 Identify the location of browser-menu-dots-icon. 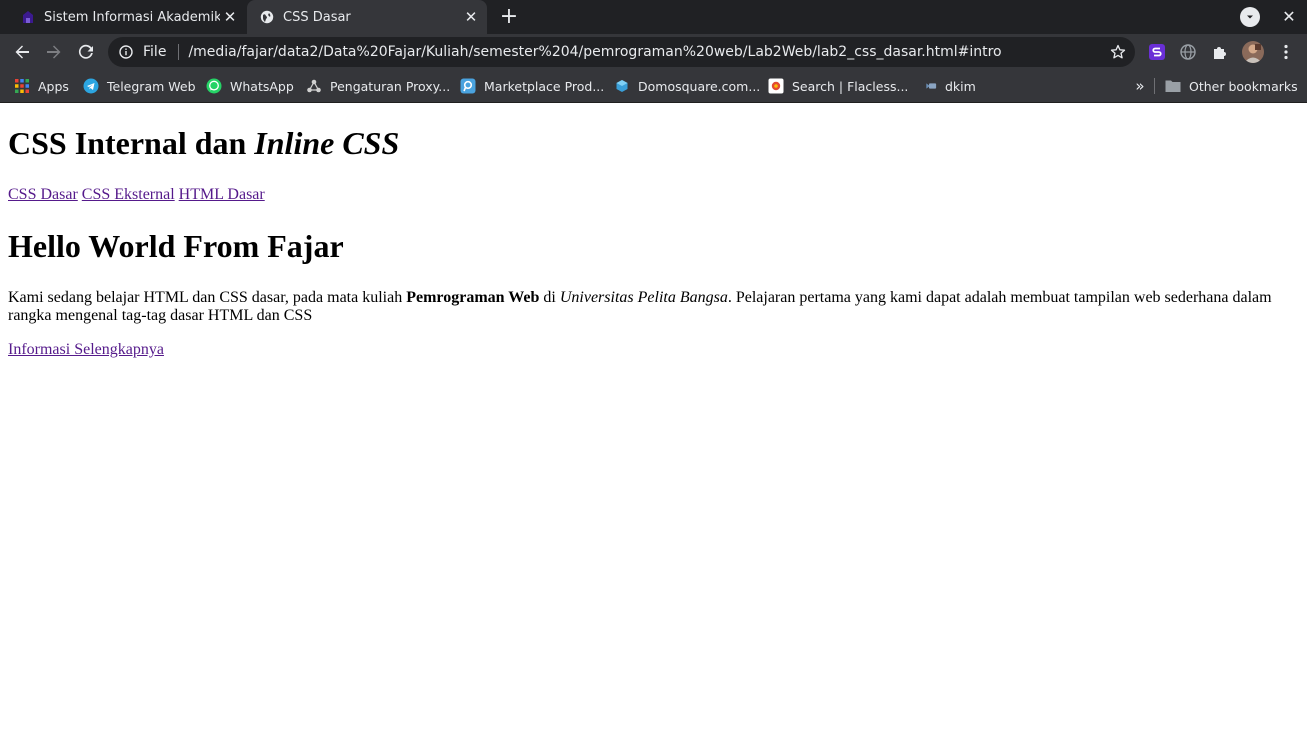
(1286, 52).